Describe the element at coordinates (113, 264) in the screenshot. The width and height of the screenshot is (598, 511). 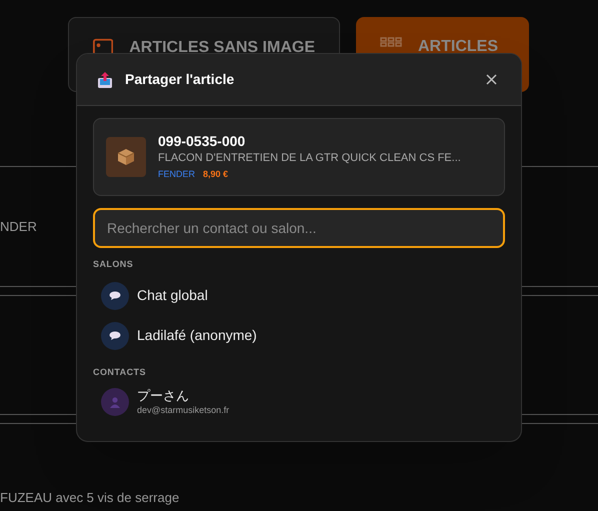
I see `section-heading: SALONS` at that location.